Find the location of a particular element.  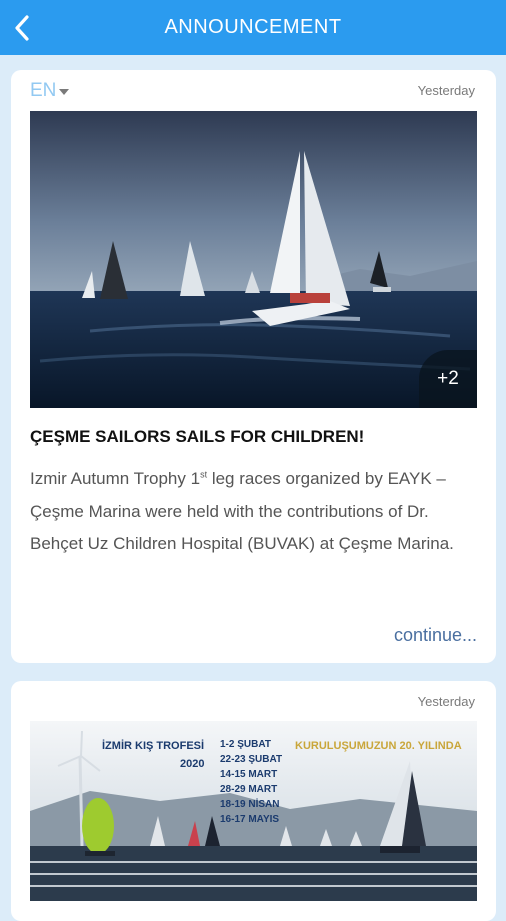

caret-down-icon is located at coordinates (64, 92).